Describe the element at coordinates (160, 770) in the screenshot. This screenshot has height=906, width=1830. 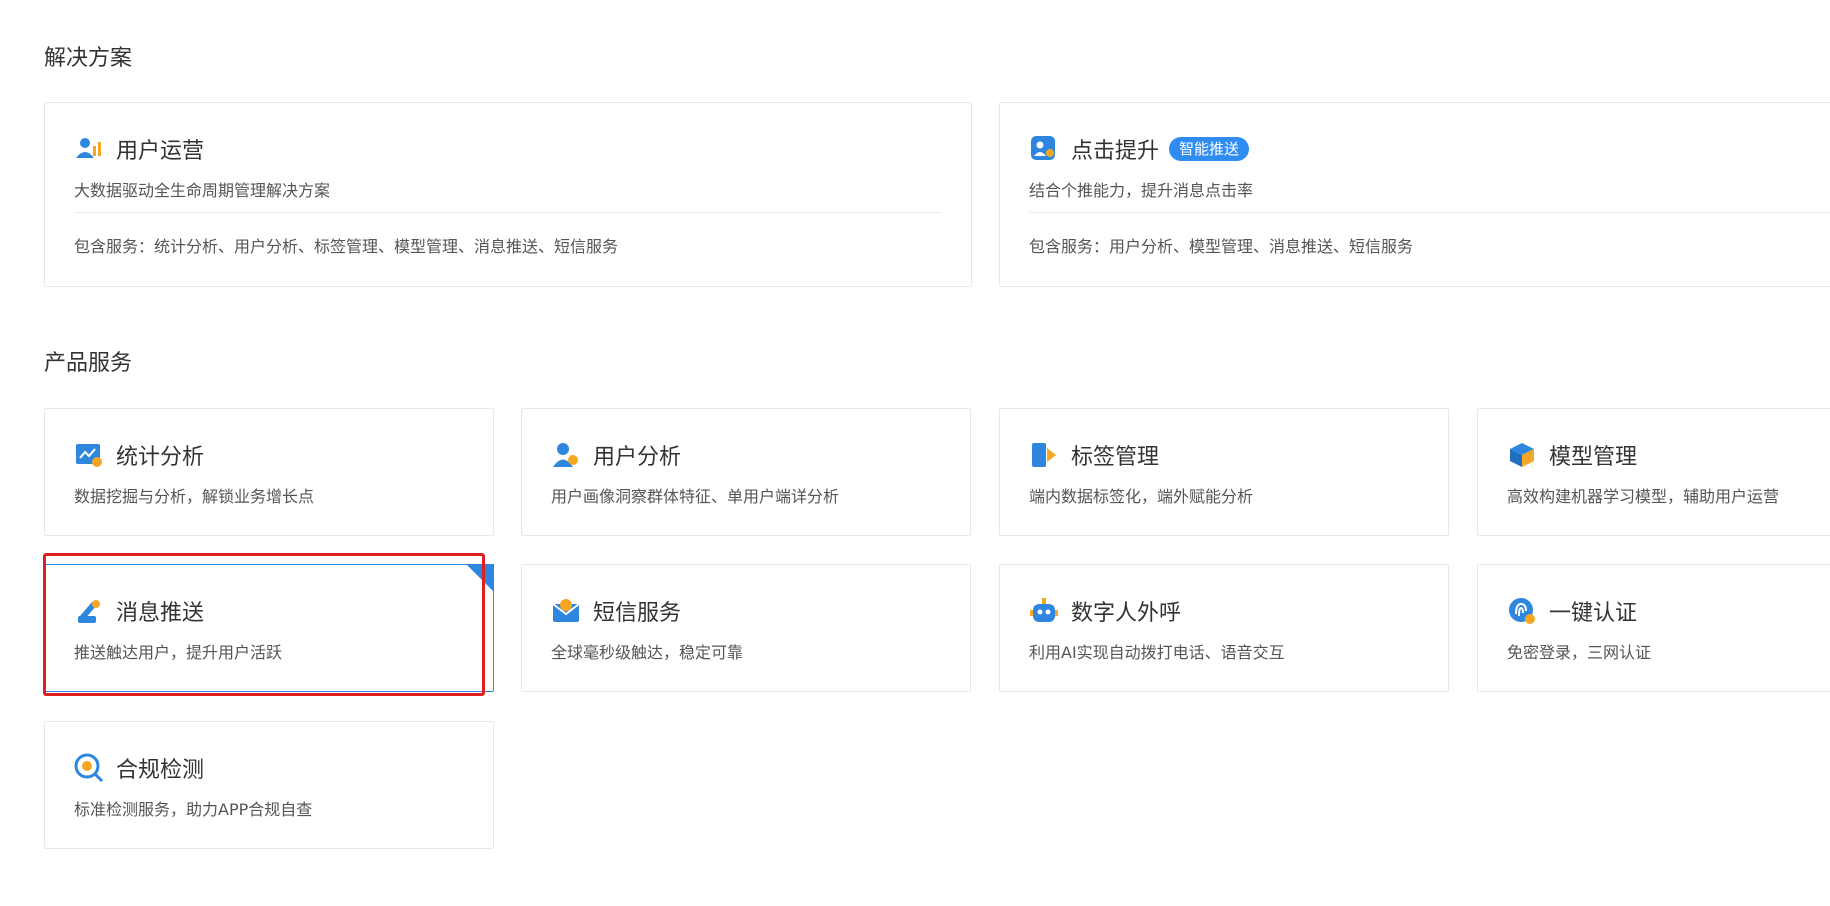
I see `product-title: 合规检测` at that location.